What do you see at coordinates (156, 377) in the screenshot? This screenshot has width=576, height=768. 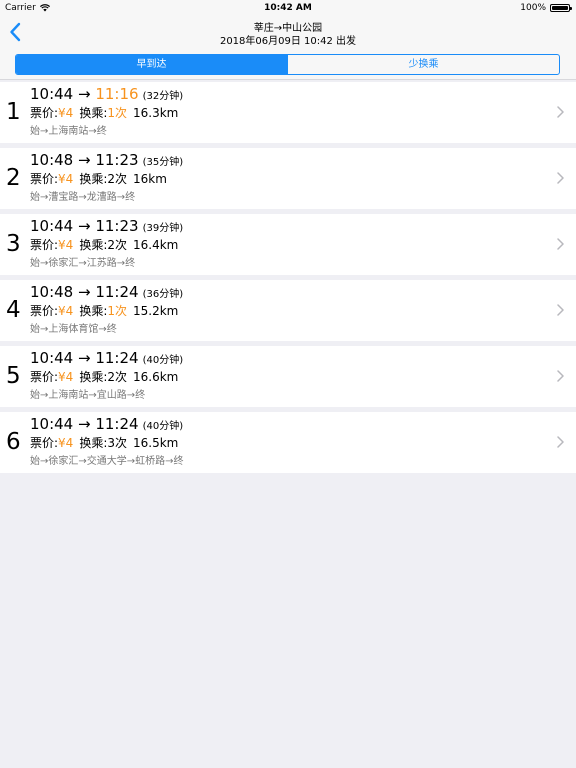 I see `distance-value: 16.6km` at bounding box center [156, 377].